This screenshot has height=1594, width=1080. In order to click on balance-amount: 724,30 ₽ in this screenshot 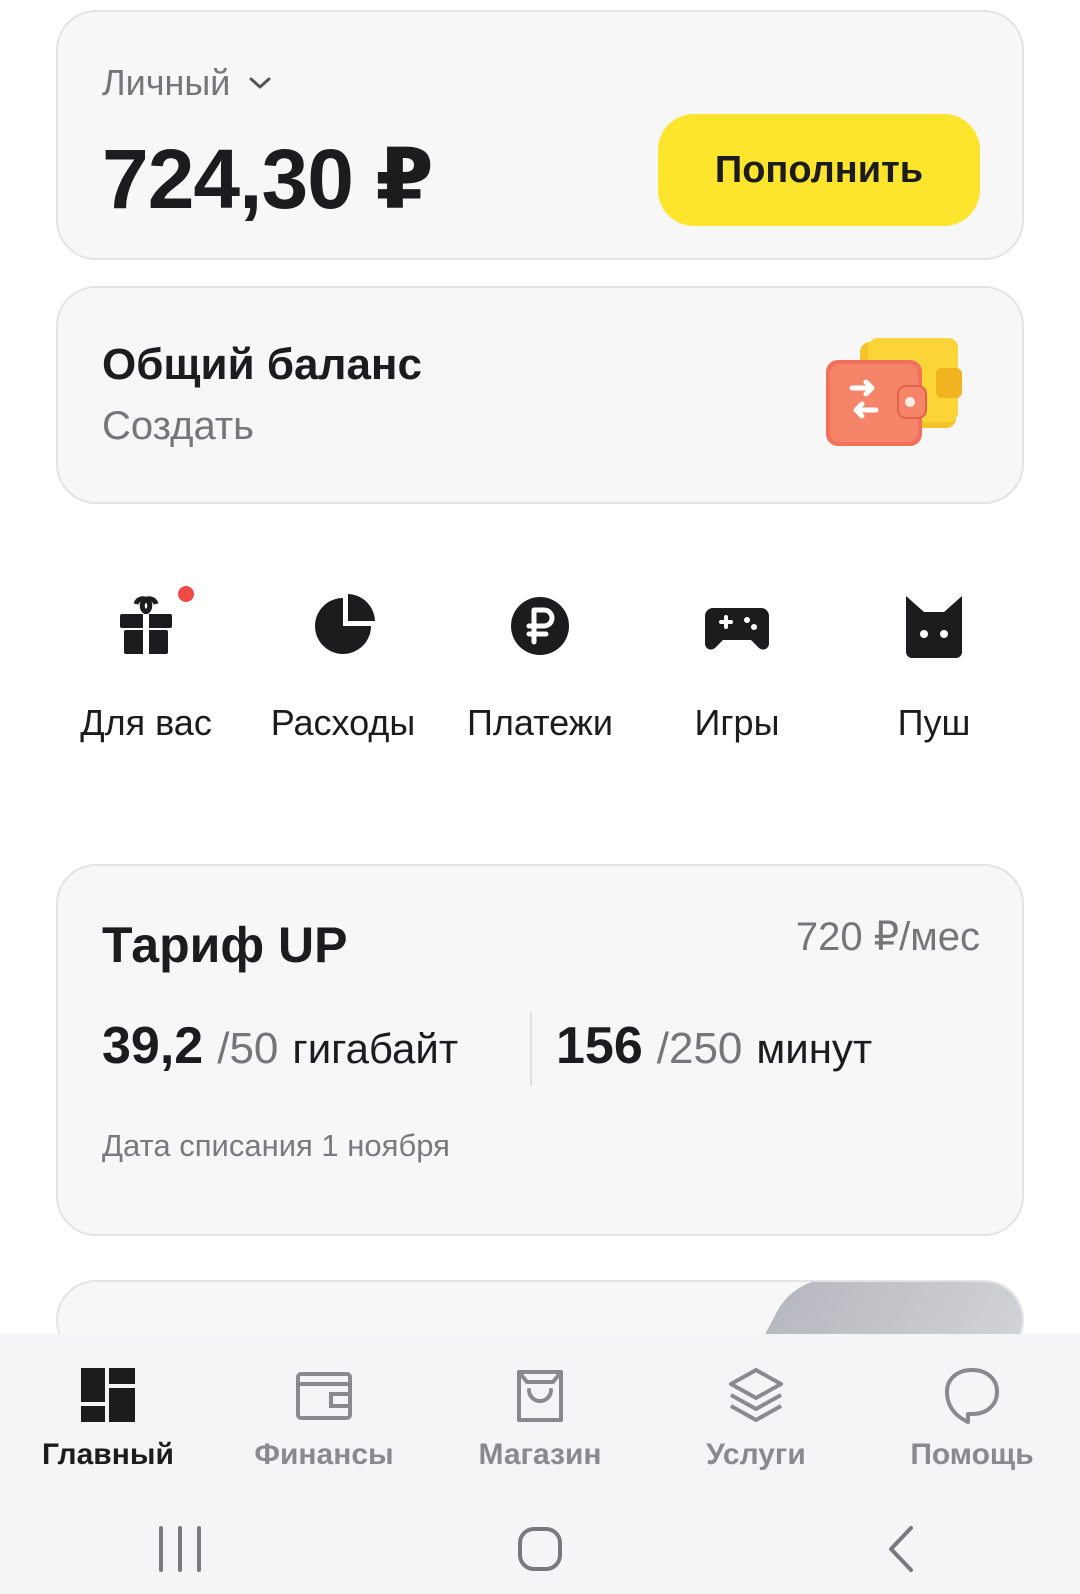, I will do `click(268, 179)`.